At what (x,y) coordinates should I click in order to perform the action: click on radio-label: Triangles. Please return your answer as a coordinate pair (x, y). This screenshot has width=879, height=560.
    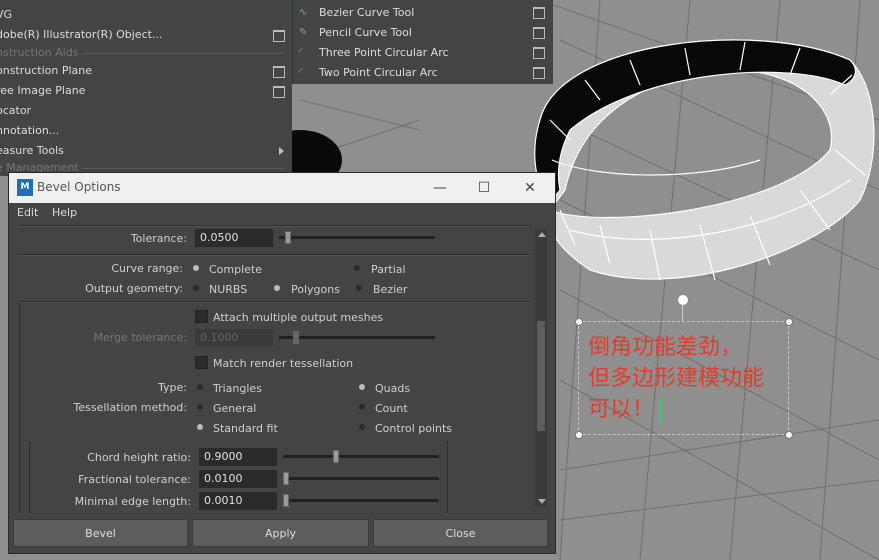
    Looking at the image, I should click on (237, 388).